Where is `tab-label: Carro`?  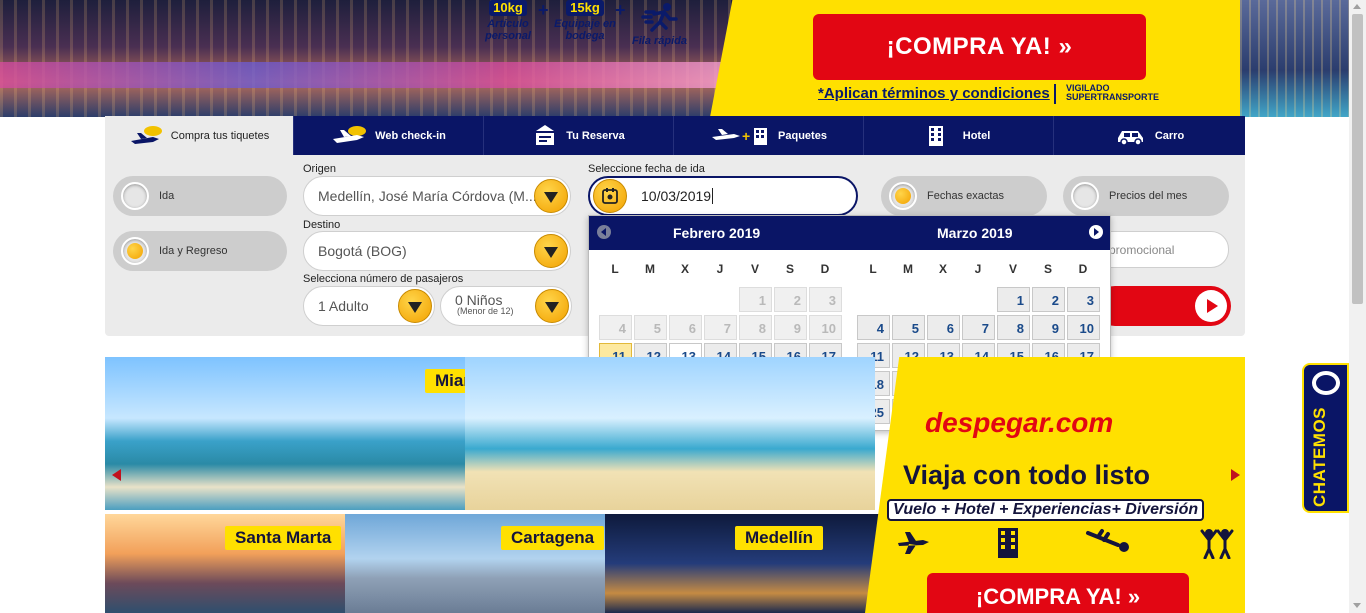 tab-label: Carro is located at coordinates (1169, 135).